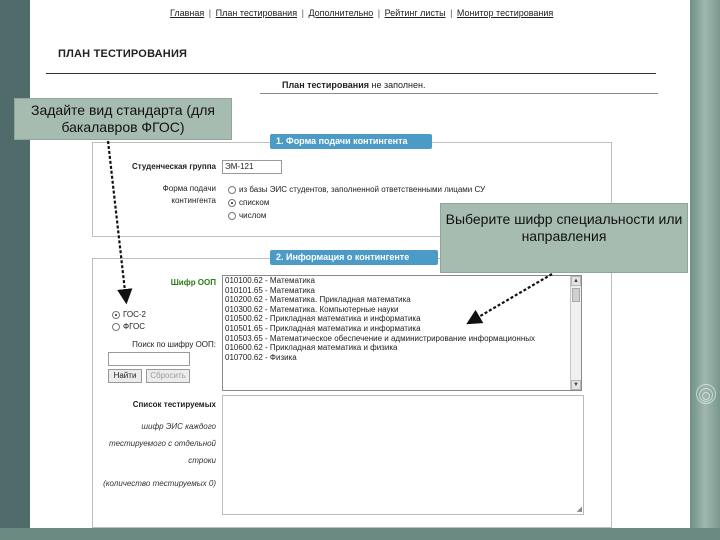  What do you see at coordinates (253, 215) in the screenshot?
I see `form-option-number-label: числом` at bounding box center [253, 215].